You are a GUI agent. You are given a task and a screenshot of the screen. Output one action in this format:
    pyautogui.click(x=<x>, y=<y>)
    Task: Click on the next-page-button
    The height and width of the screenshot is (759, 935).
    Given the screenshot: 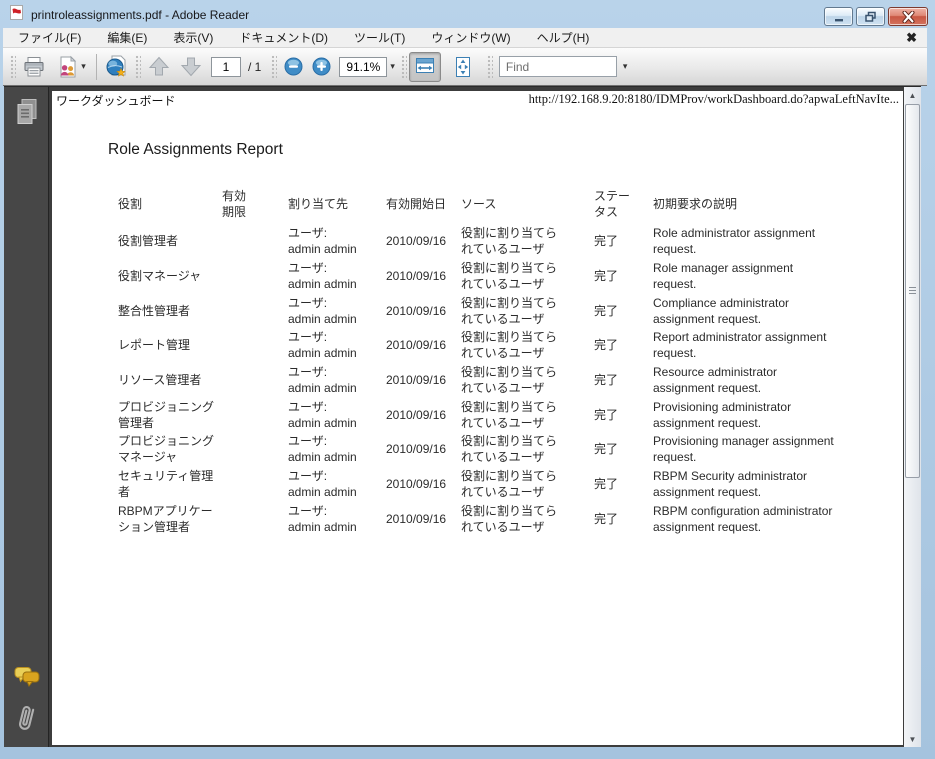 What is the action you would take?
    pyautogui.click(x=191, y=67)
    